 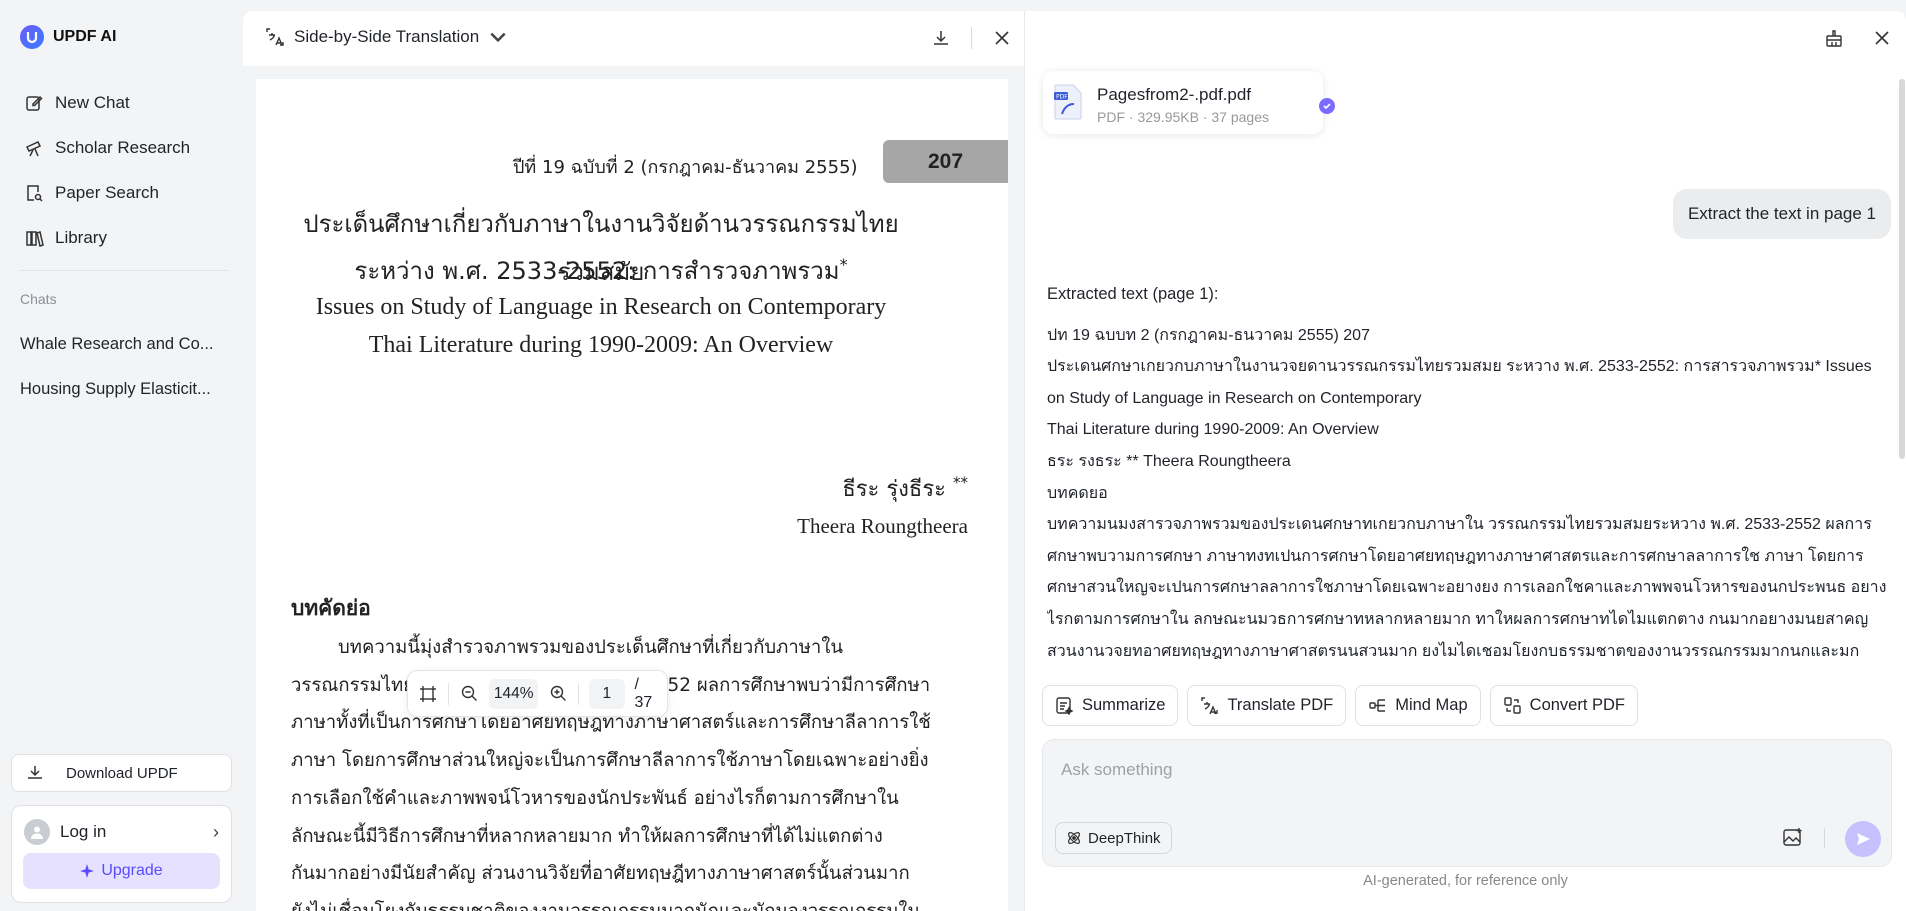 What do you see at coordinates (1062, 97) in the screenshot?
I see `svg-text: PDF` at bounding box center [1062, 97].